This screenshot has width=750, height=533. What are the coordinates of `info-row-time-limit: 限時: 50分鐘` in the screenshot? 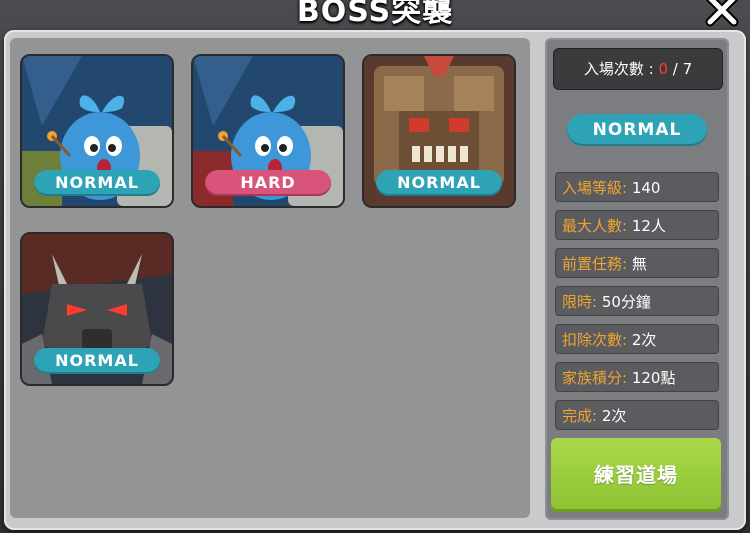 It's located at (637, 301).